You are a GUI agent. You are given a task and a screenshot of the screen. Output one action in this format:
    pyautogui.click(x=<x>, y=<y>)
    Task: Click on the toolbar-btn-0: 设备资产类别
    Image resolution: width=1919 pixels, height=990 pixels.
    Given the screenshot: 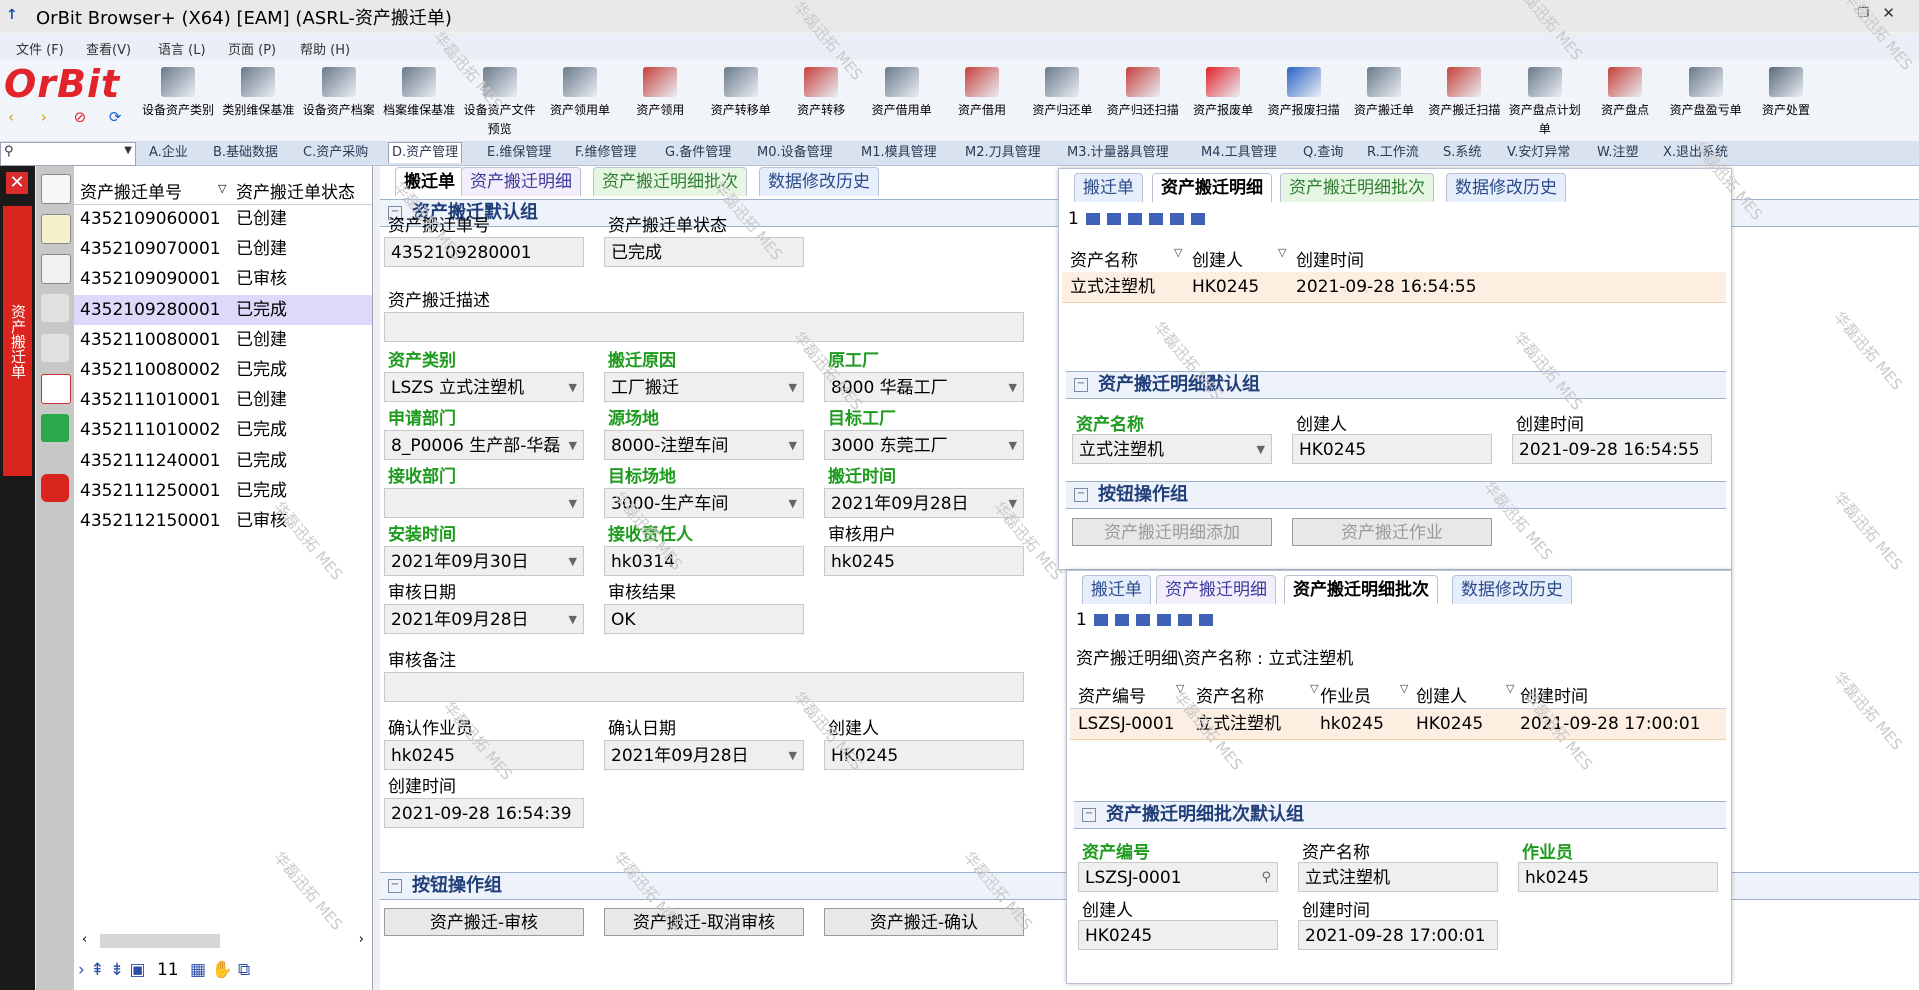 What is the action you would take?
    pyautogui.click(x=178, y=102)
    